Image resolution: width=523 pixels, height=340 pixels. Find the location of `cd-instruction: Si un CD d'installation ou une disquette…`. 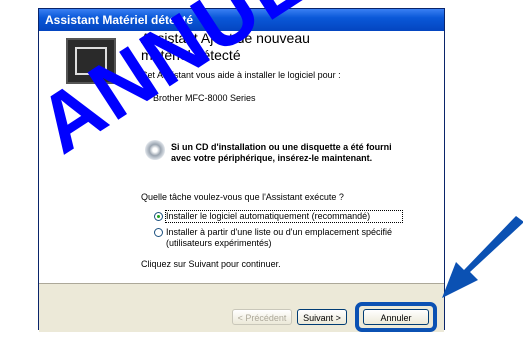

cd-instruction: Si un CD d'installation ou une disquette… is located at coordinates (281, 152).